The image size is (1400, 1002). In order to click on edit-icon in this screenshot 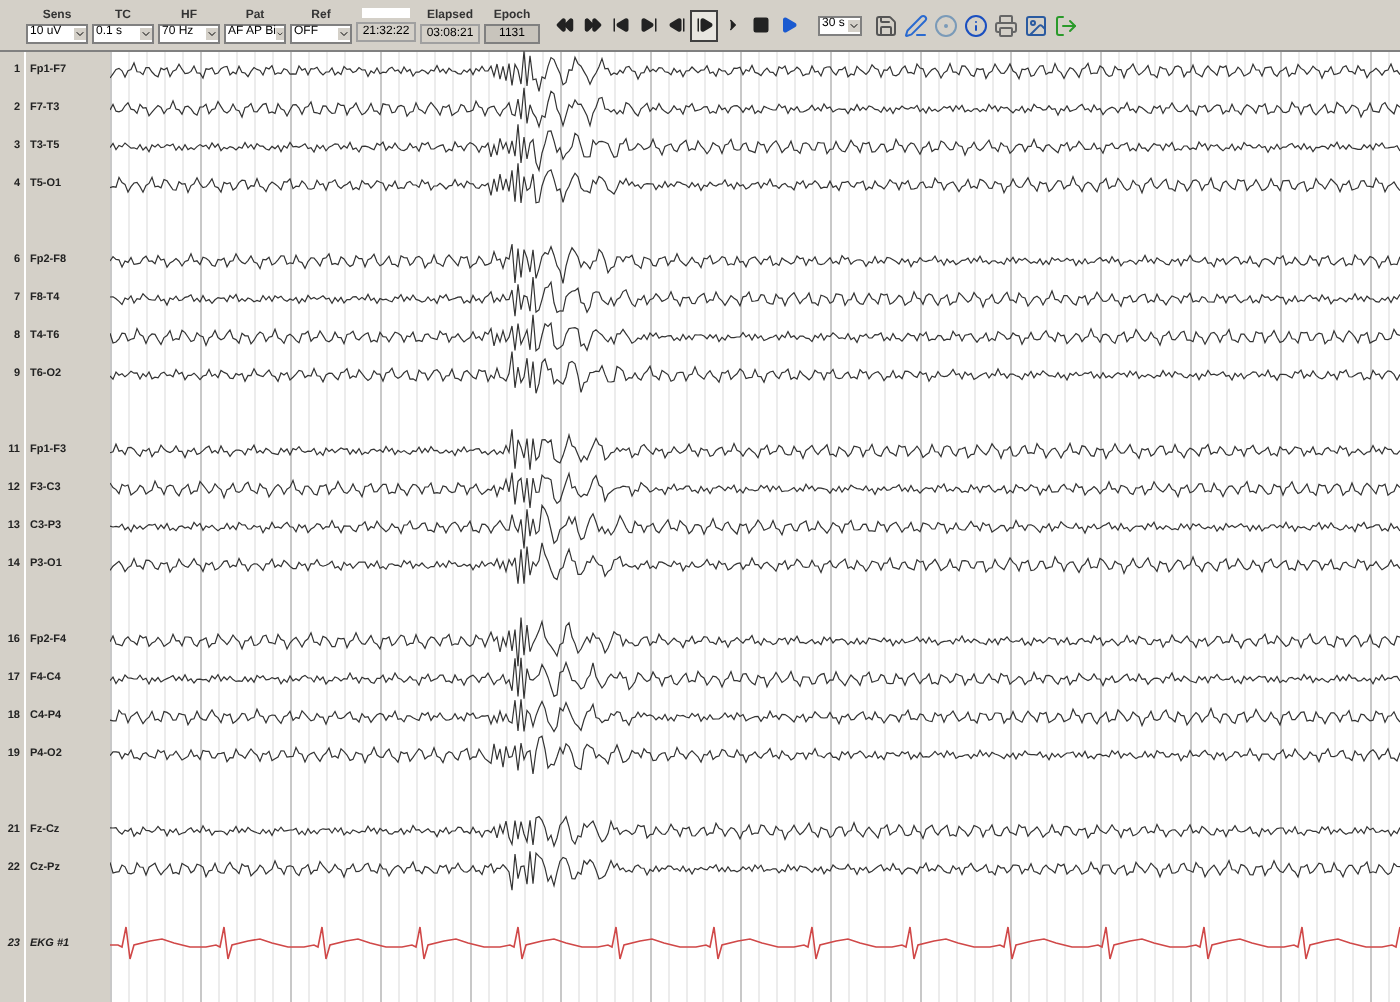, I will do `click(915, 25)`.